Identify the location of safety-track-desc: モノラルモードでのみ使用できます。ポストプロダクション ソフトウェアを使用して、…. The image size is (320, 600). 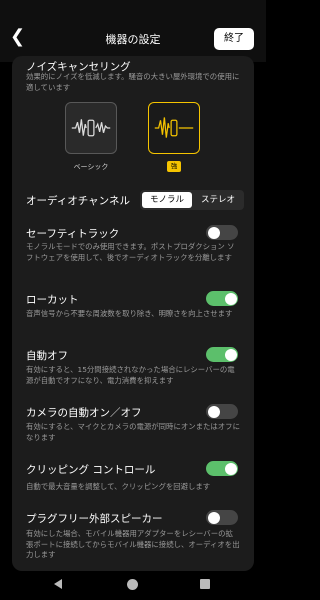
(130, 252).